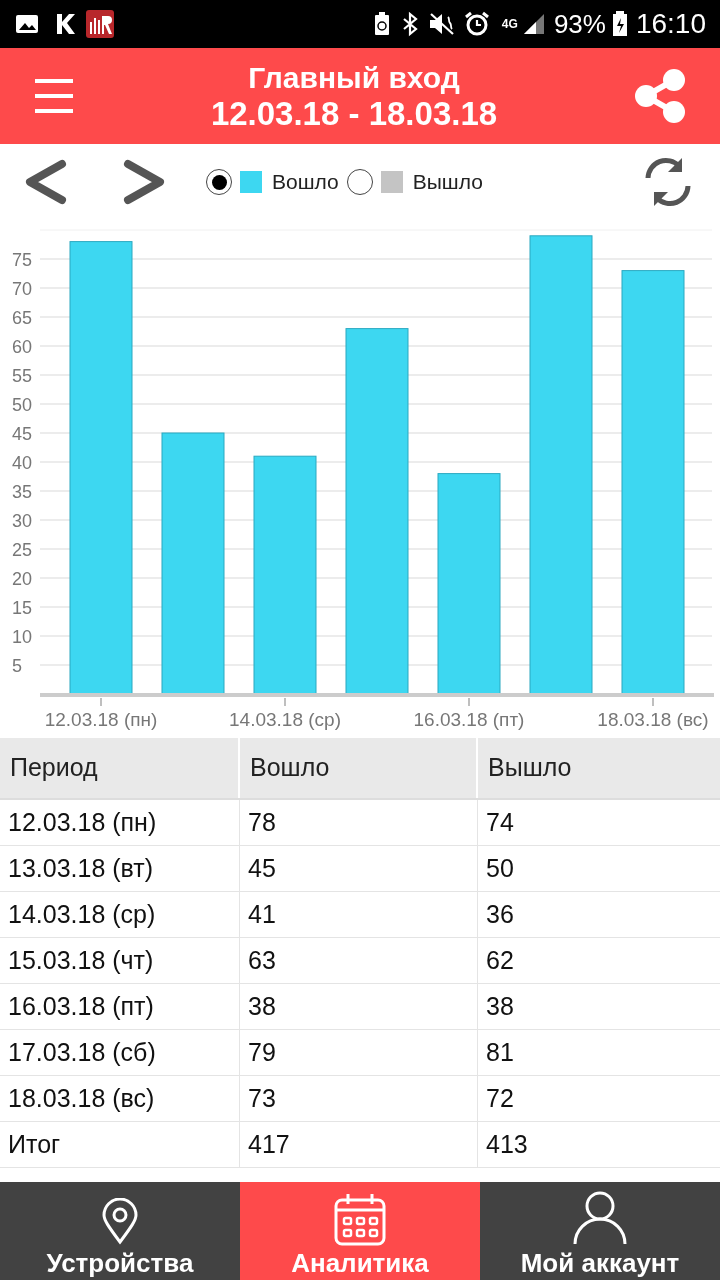  What do you see at coordinates (22, 347) in the screenshot?
I see `y-tick-label: 60` at bounding box center [22, 347].